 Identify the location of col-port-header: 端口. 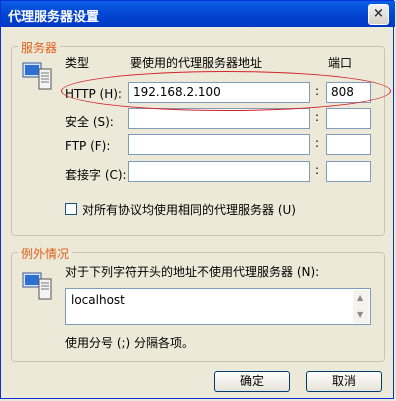
(340, 63).